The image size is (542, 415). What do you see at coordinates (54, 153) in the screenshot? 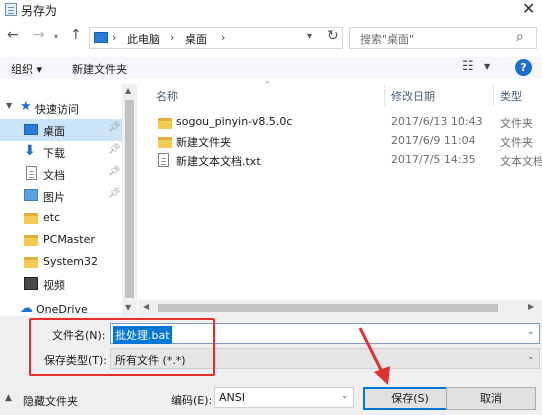
I see `sidebar-item-label: 下载` at bounding box center [54, 153].